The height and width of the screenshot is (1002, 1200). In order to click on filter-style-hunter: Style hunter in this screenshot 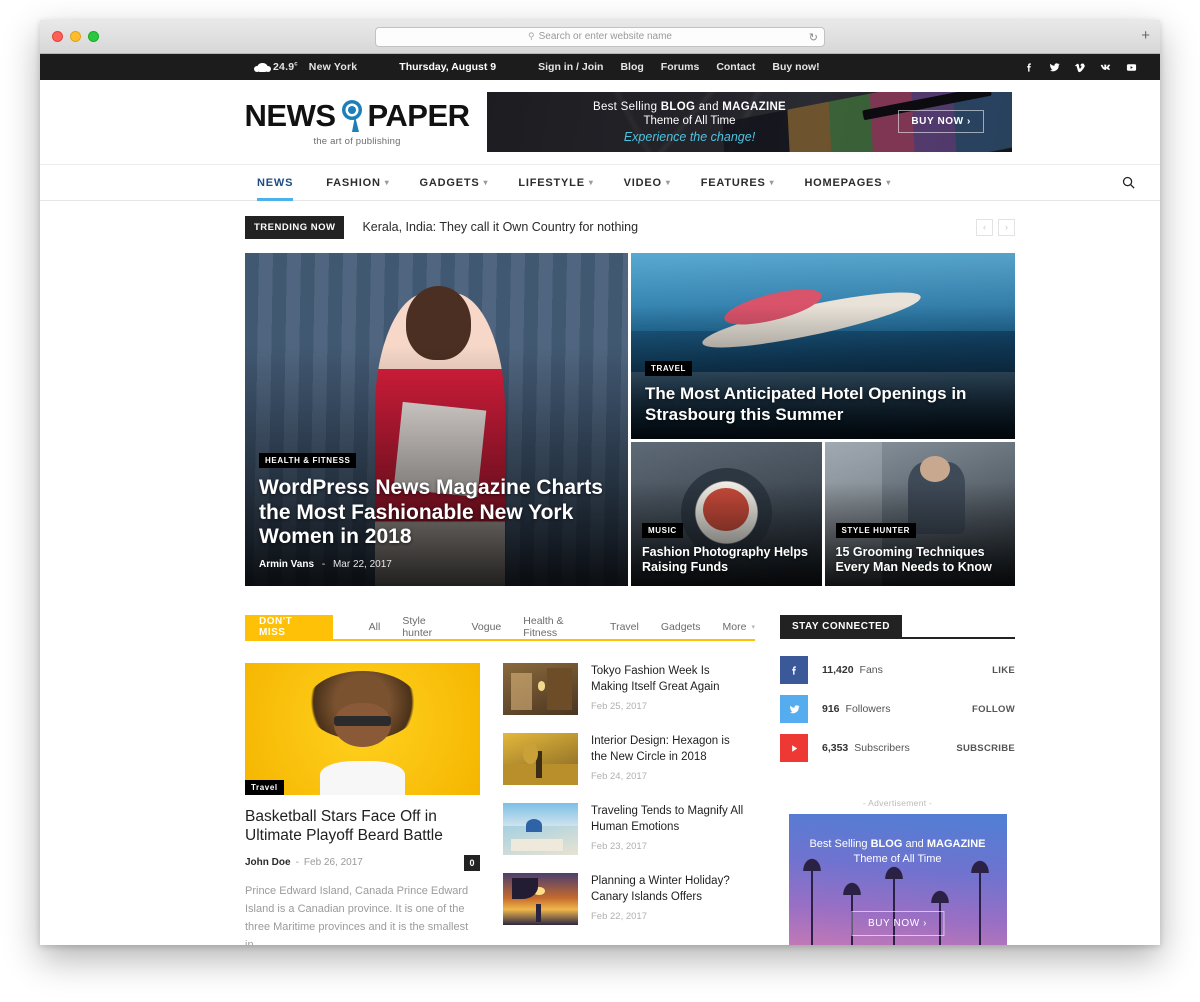, I will do `click(425, 627)`.